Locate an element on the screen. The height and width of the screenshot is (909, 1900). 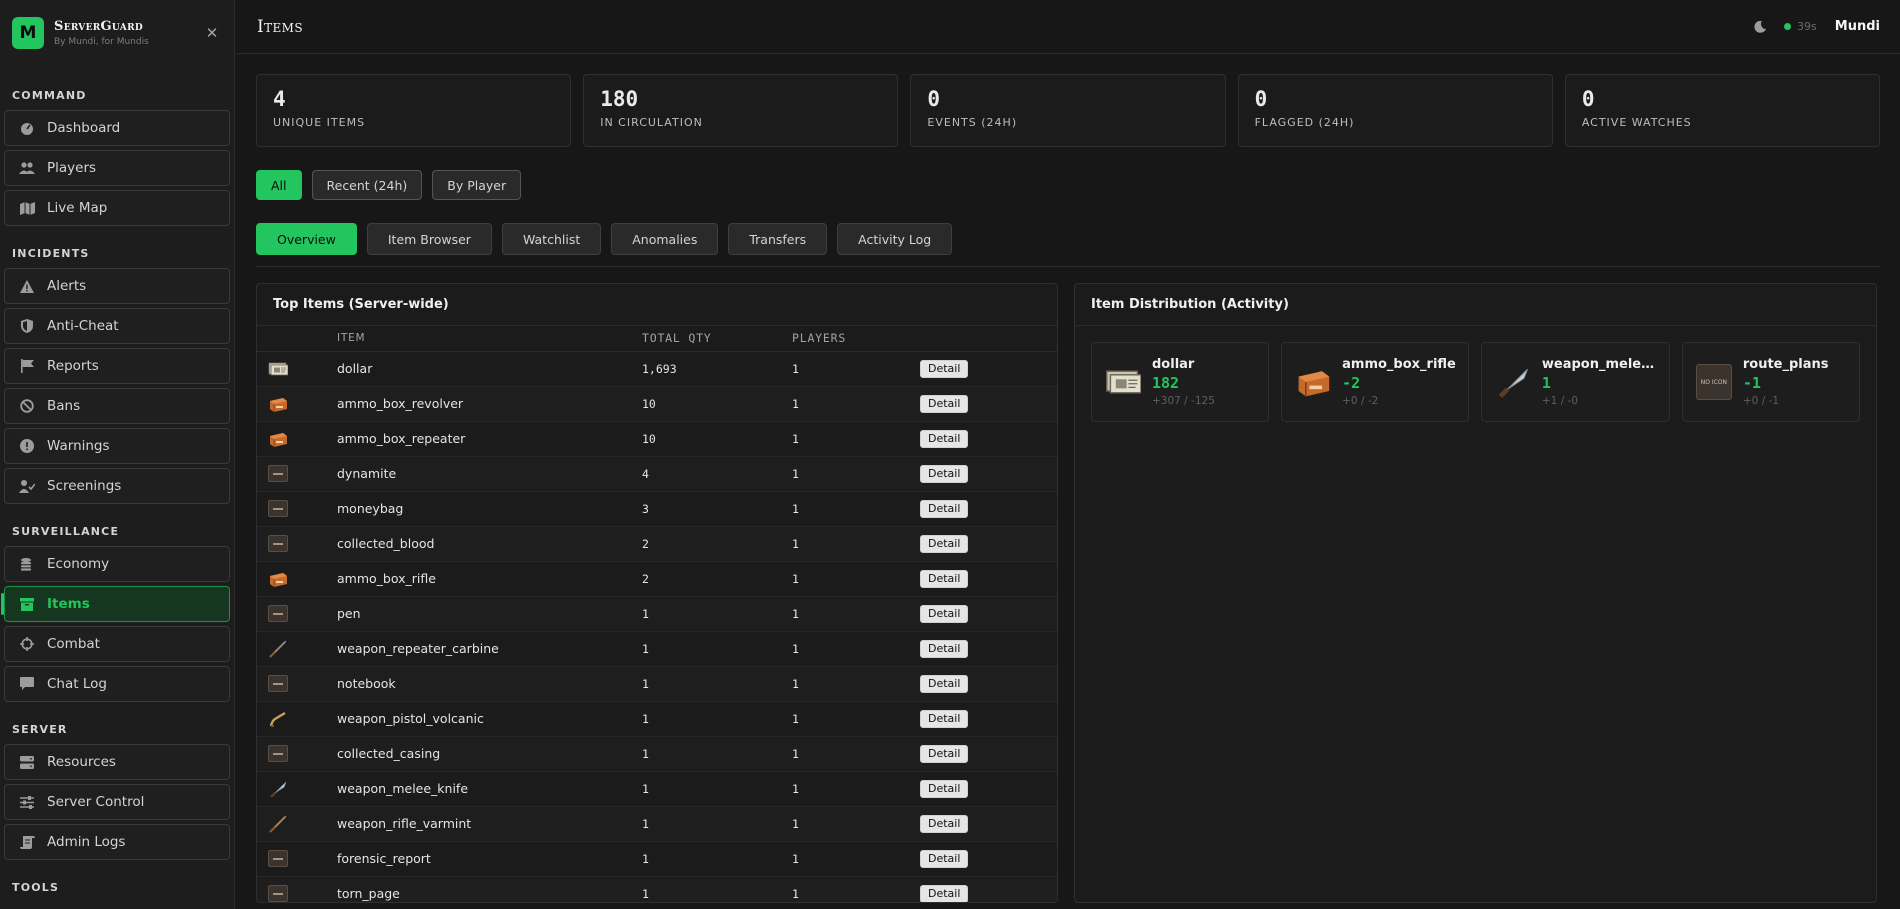
stat-card-active-watches: 0 Active Watches is located at coordinates (1722, 110).